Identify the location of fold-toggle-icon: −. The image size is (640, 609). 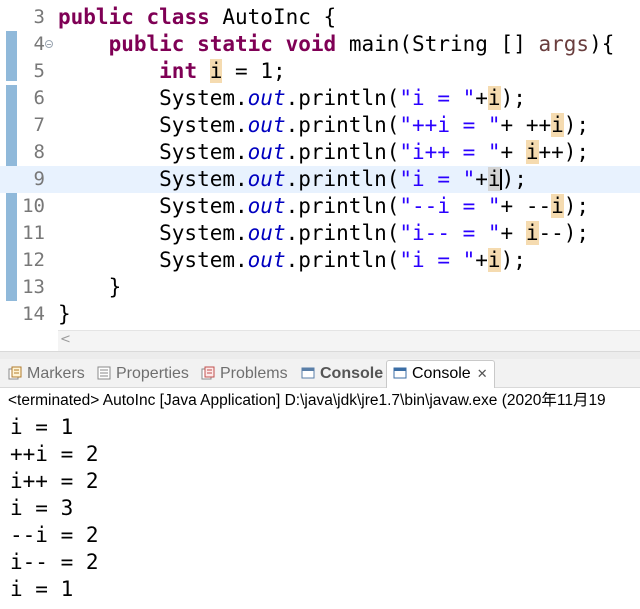
(49, 44).